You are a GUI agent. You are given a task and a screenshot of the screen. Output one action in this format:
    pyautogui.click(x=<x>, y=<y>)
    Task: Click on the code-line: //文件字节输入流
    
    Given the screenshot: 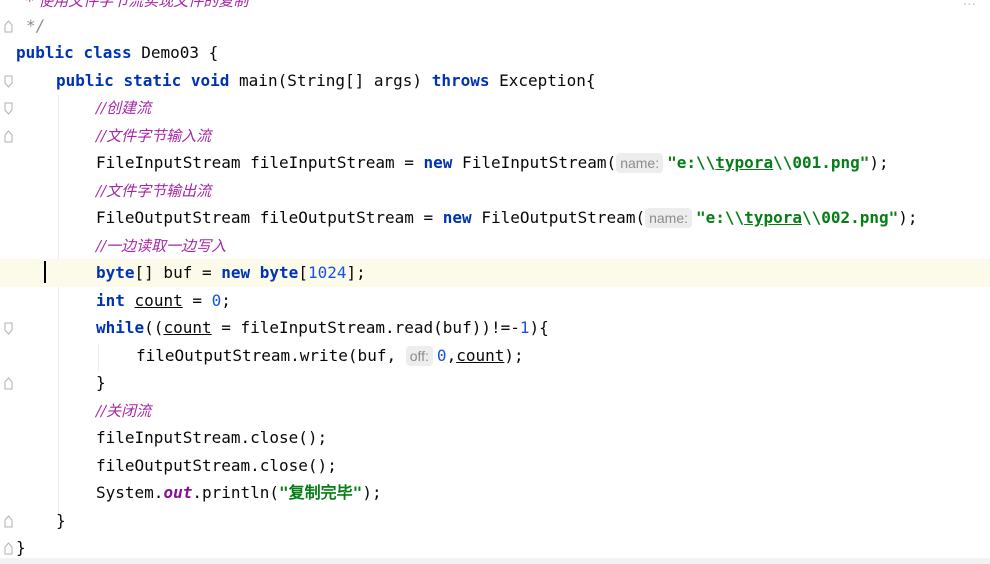 What is the action you would take?
    pyautogui.click(x=495, y=136)
    